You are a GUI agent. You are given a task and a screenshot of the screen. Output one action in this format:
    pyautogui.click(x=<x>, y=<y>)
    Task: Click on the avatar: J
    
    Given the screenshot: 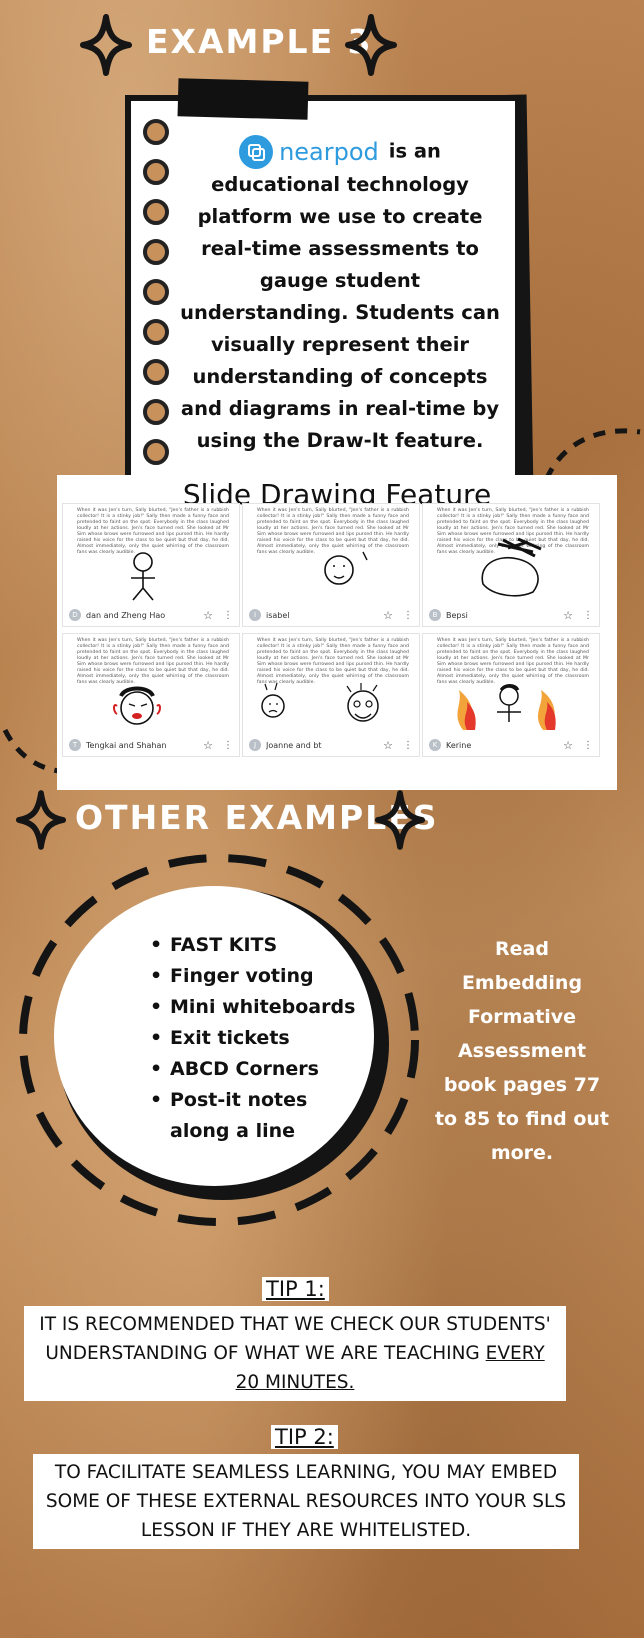 What is the action you would take?
    pyautogui.click(x=255, y=745)
    